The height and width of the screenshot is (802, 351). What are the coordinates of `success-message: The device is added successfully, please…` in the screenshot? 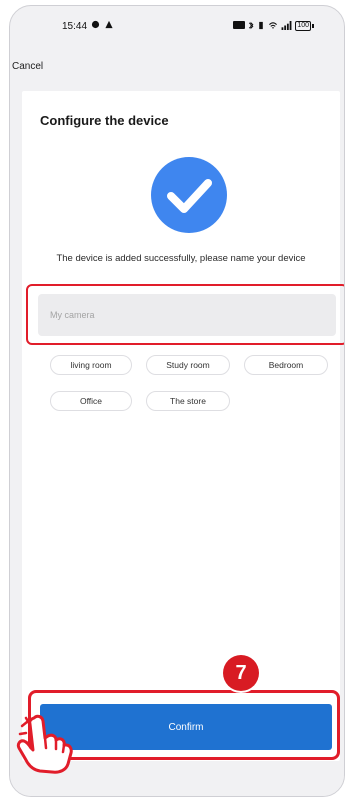 It's located at (181, 258).